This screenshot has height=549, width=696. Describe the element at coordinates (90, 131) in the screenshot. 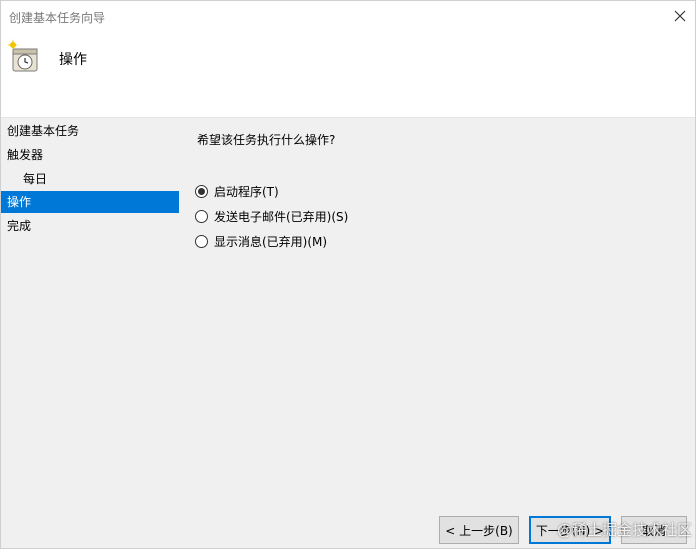

I see `nav-item-create-basic-task: 创建基本任务` at that location.